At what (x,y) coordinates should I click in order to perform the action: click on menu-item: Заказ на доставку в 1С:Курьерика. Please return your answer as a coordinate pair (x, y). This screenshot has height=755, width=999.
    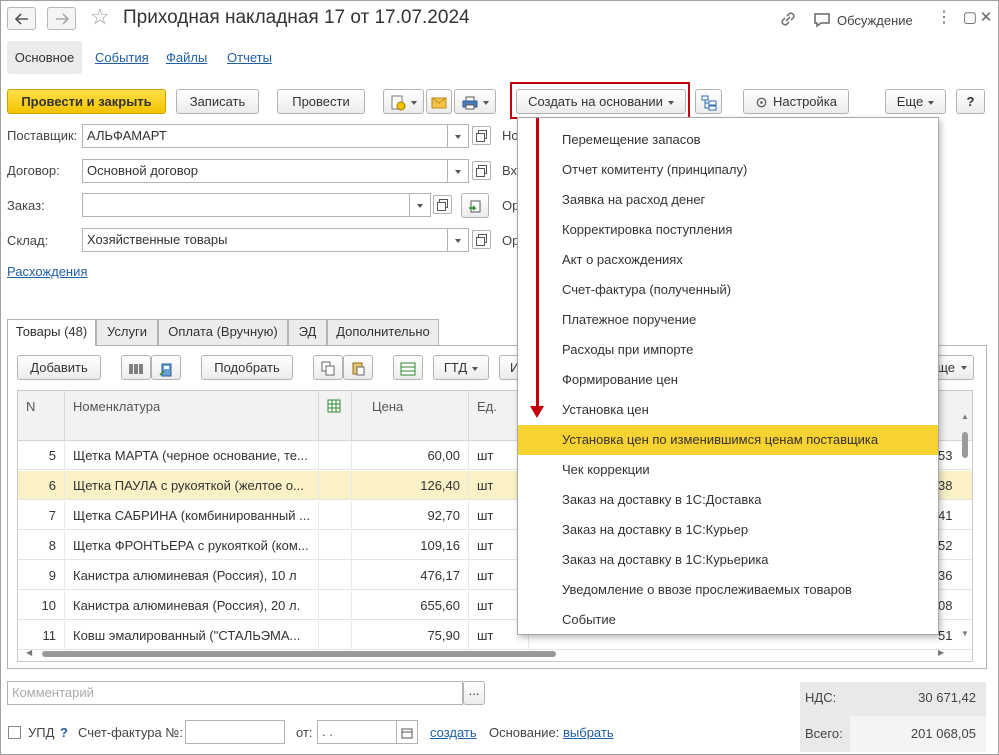
    Looking at the image, I should click on (728, 560).